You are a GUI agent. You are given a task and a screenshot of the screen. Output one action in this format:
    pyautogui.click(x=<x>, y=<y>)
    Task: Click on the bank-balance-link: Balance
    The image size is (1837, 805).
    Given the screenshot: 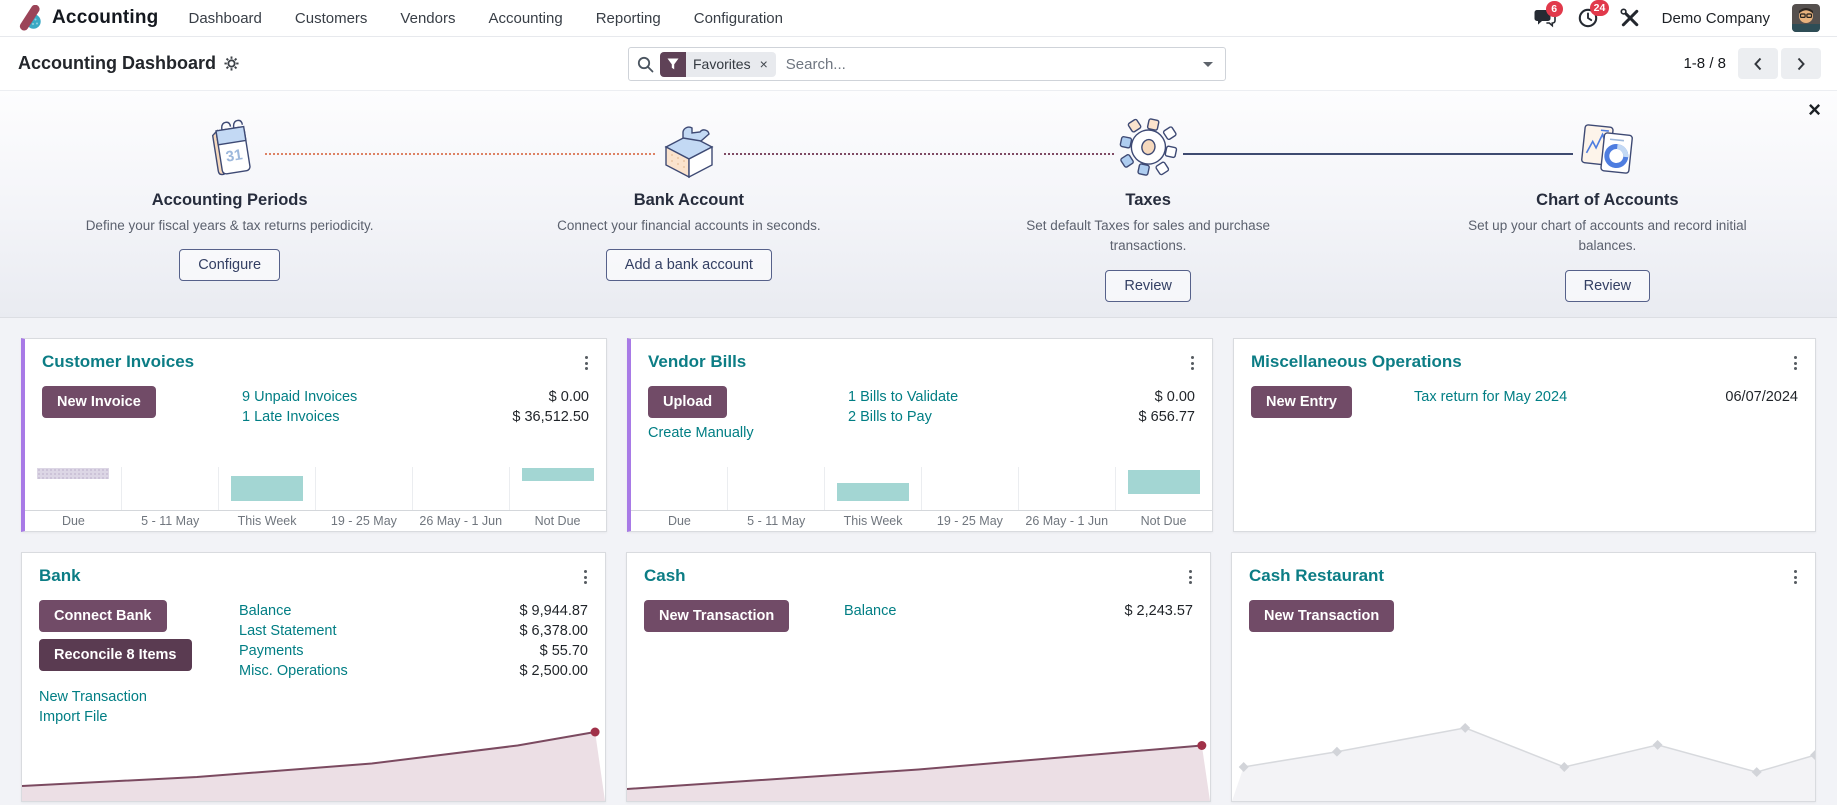 What is the action you would take?
    pyautogui.click(x=265, y=611)
    